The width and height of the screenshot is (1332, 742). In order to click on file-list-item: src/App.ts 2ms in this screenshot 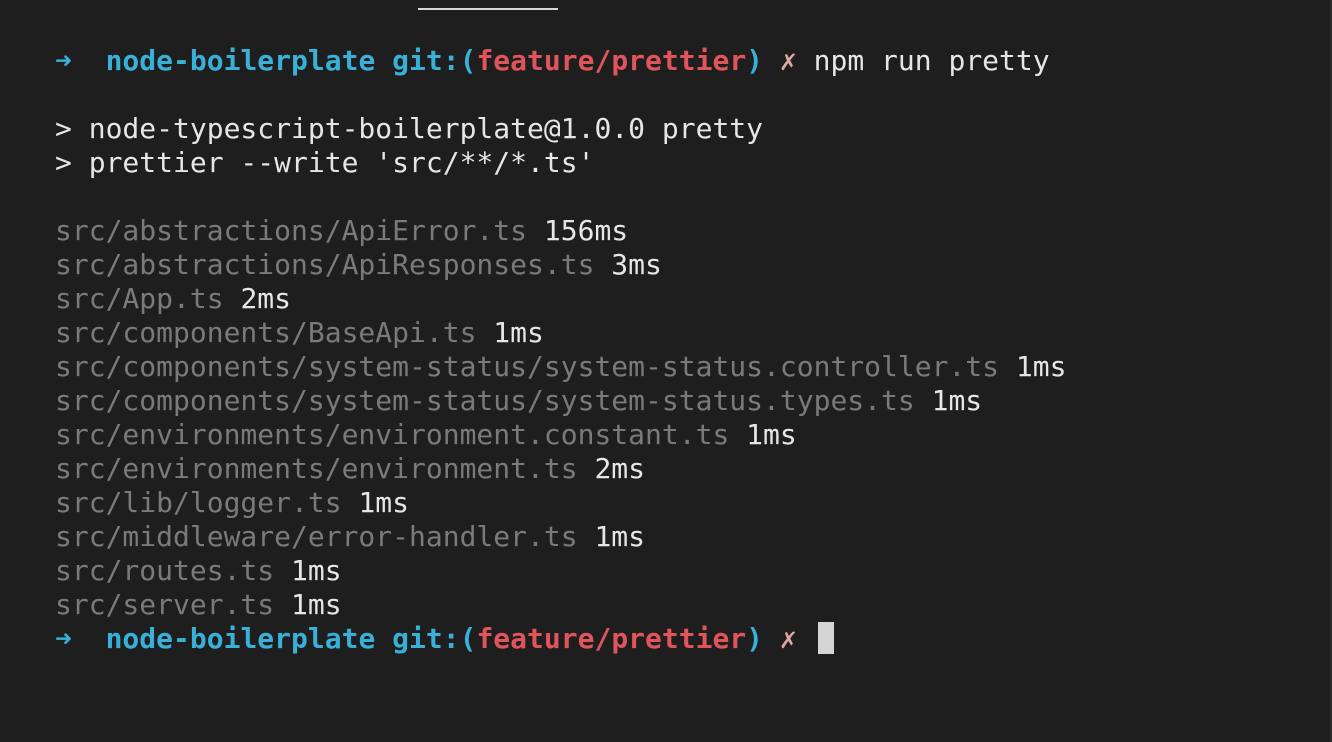, I will do `click(173, 299)`.